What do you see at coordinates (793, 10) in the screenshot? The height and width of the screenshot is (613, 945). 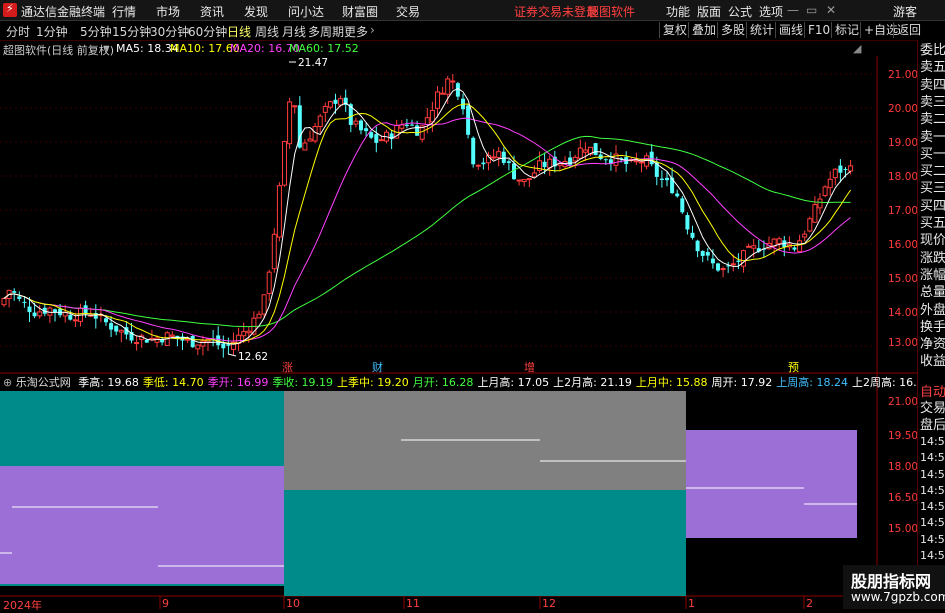 I see `minimize-icon: —` at bounding box center [793, 10].